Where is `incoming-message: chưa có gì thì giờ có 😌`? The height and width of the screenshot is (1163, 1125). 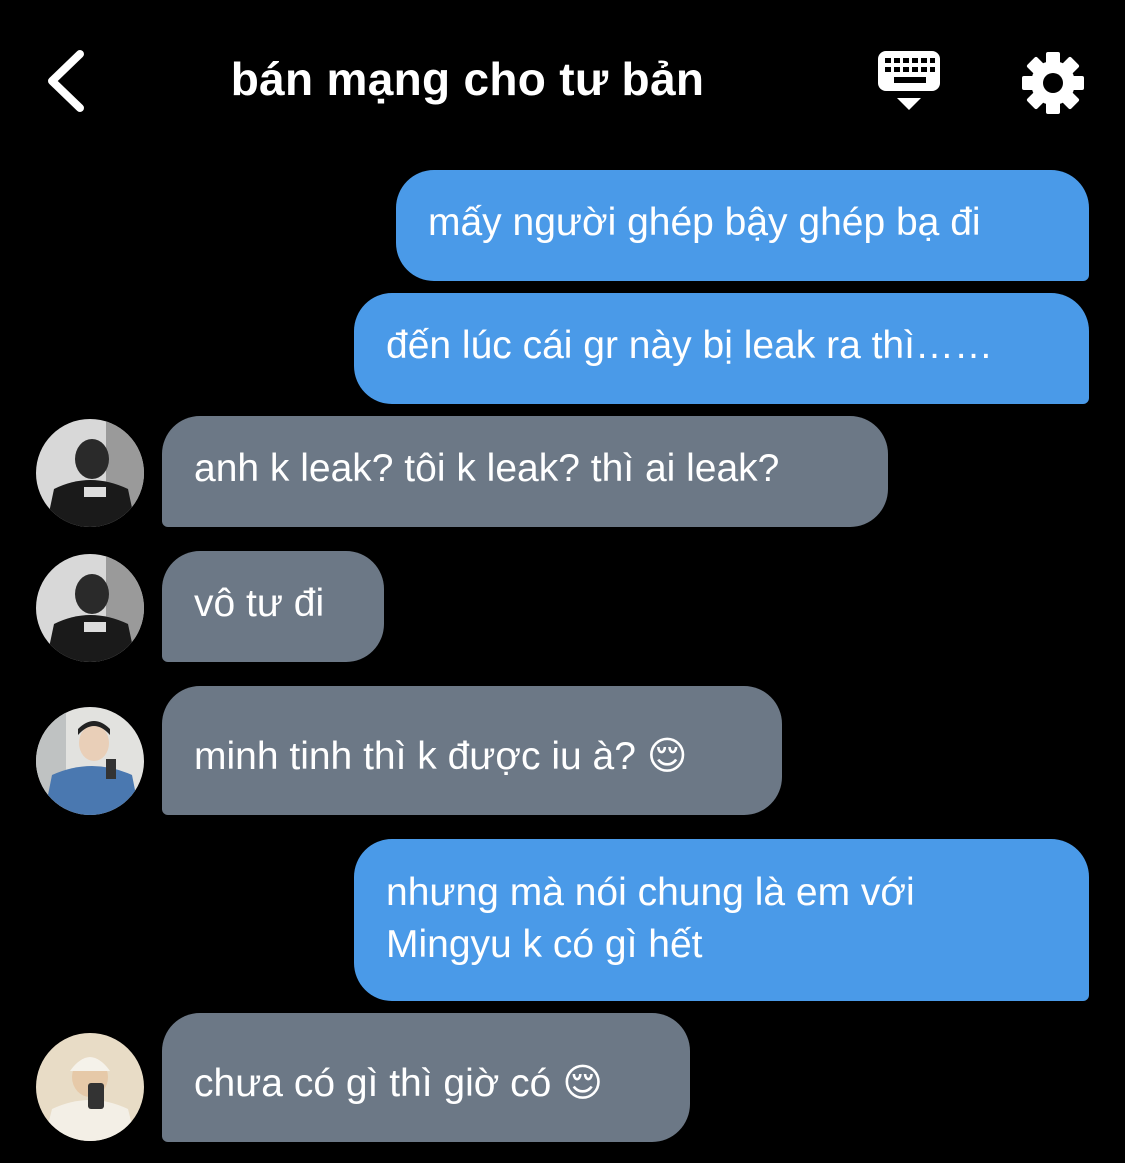 incoming-message: chưa có gì thì giờ có 😌 is located at coordinates (426, 1077).